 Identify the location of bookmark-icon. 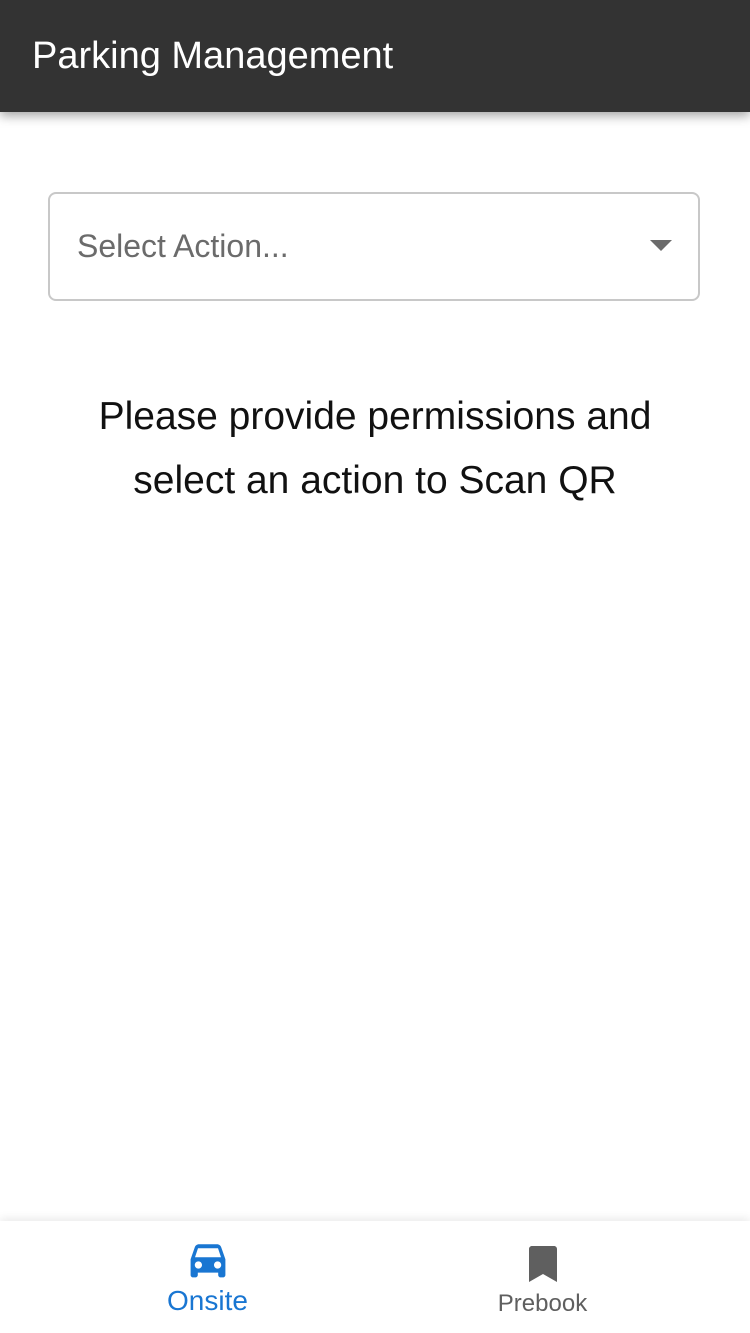
(542, 1264).